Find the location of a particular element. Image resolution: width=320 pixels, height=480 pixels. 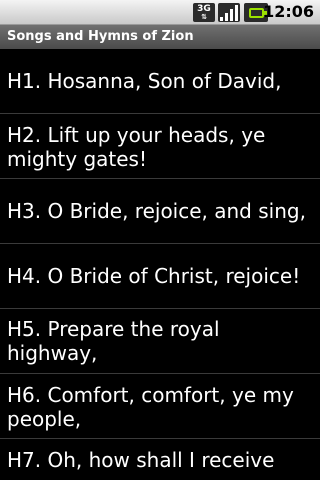

list-item: H4. O Bride of Christ, rejoice! is located at coordinates (160, 276).